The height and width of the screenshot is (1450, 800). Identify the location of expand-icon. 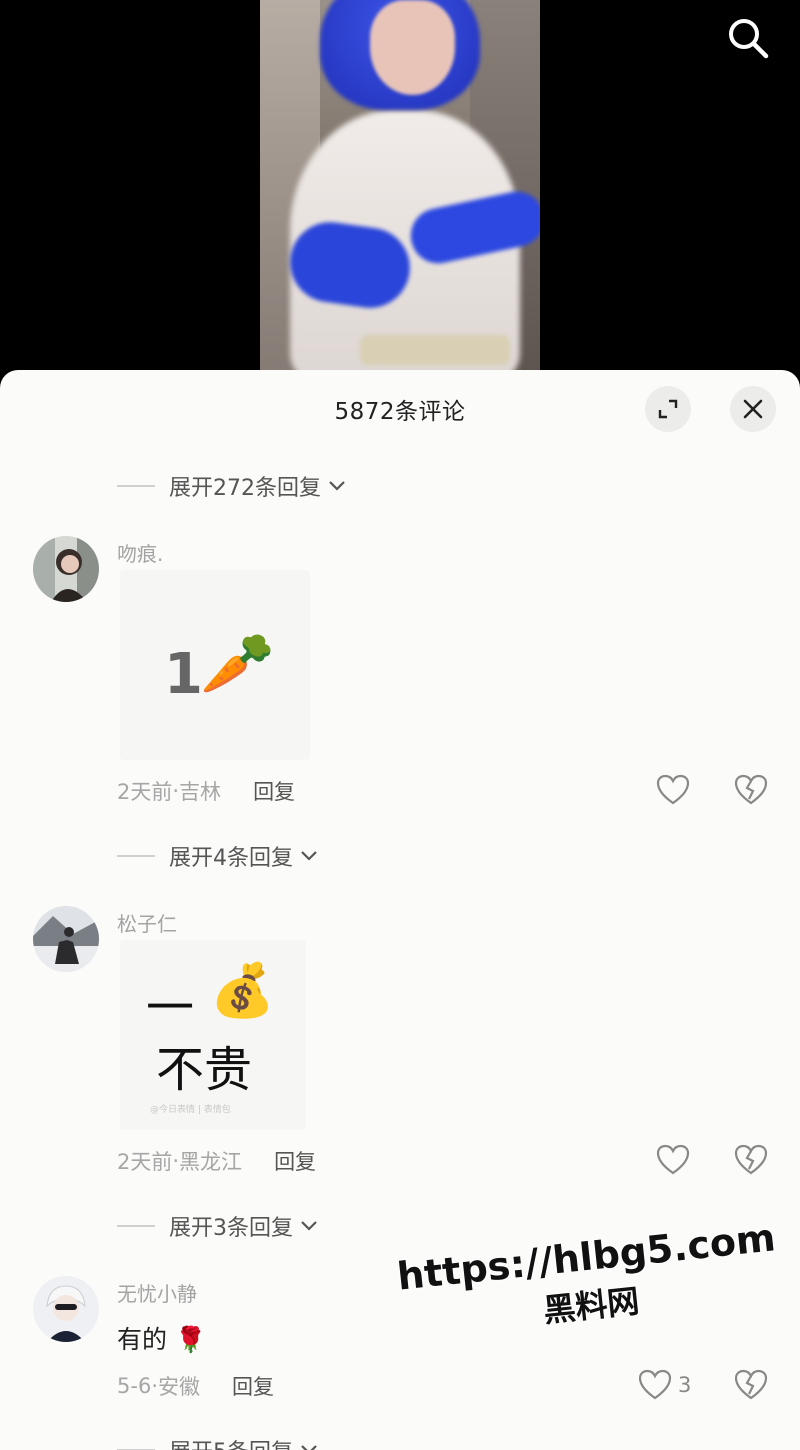
(668, 409).